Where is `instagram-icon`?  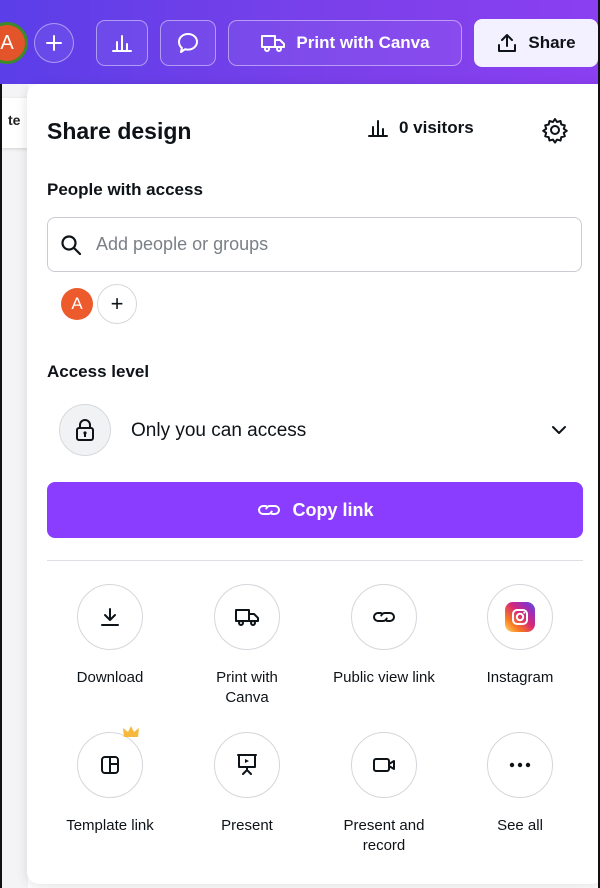
instagram-icon is located at coordinates (520, 617).